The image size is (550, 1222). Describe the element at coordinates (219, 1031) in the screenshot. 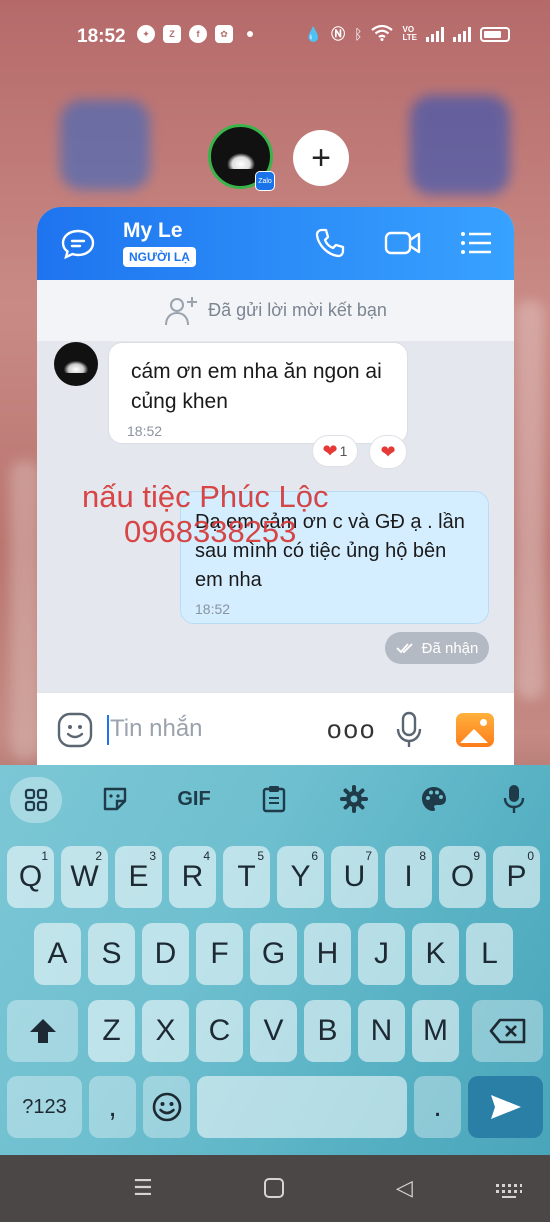

I see `key-c: C` at that location.